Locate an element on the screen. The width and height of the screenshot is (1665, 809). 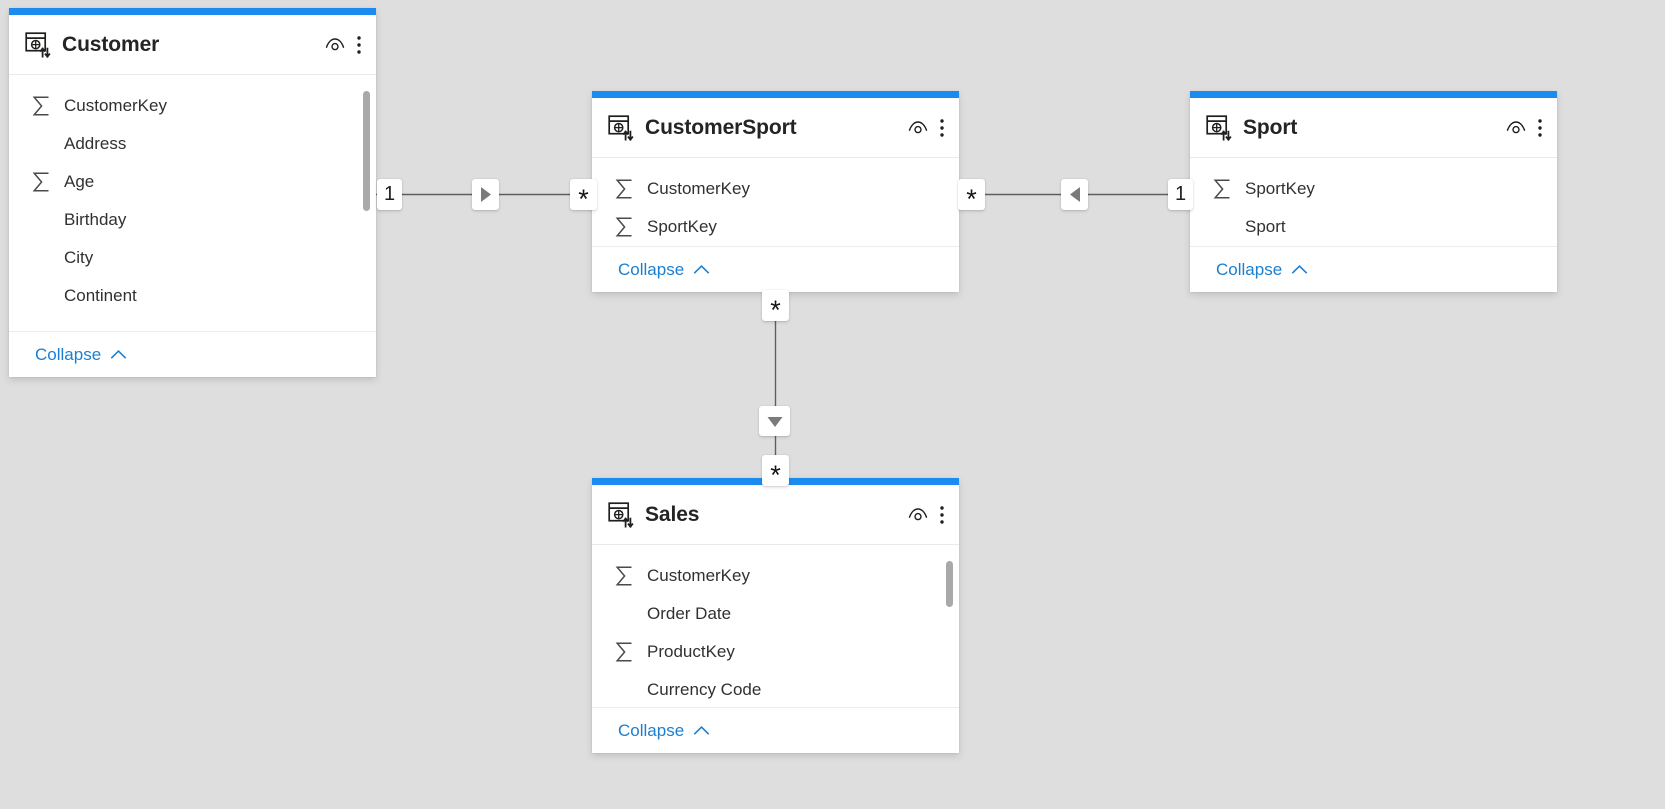
table-header-customersport: CustomerSport is located at coordinates (775, 128).